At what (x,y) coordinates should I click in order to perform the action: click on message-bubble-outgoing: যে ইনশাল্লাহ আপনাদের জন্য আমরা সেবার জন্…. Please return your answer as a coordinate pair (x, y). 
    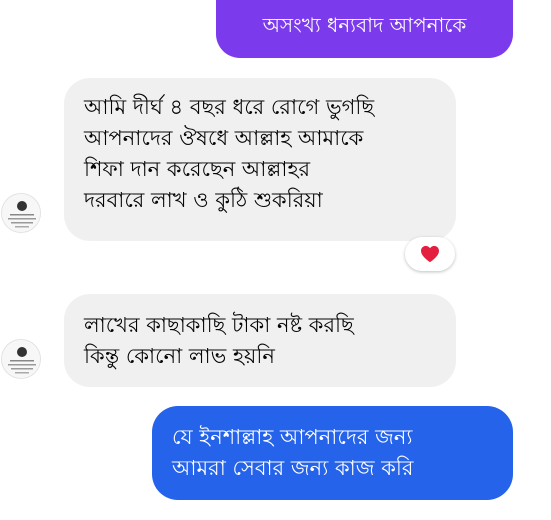
    Looking at the image, I should click on (332, 453).